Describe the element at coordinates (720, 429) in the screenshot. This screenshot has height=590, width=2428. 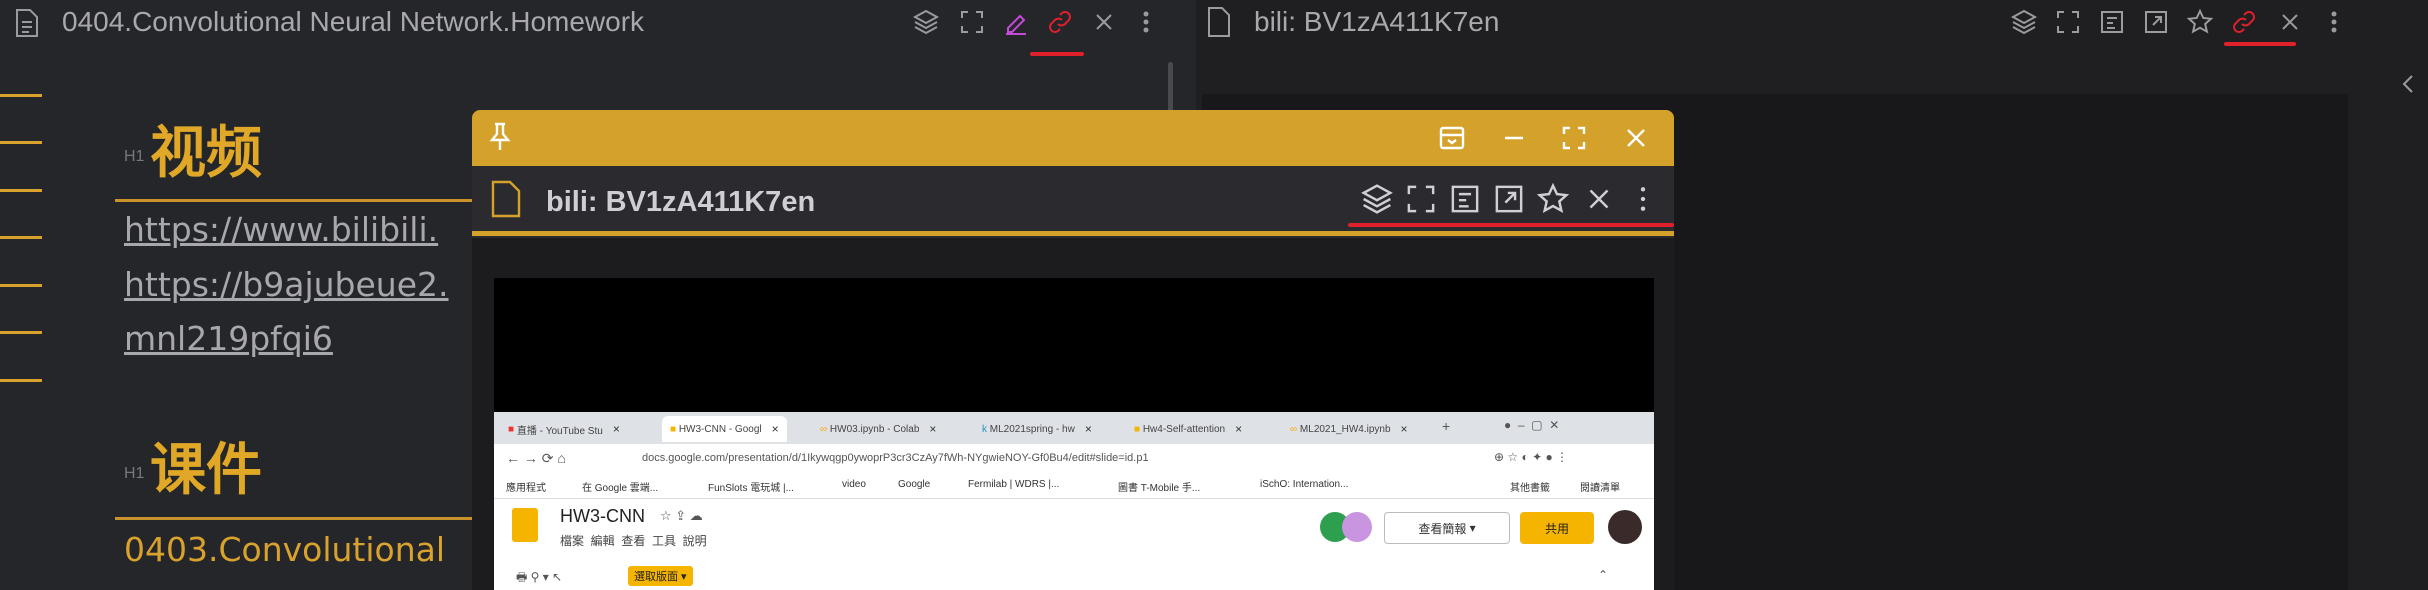
I see `tab-label: HW3-CNN - Googl` at that location.